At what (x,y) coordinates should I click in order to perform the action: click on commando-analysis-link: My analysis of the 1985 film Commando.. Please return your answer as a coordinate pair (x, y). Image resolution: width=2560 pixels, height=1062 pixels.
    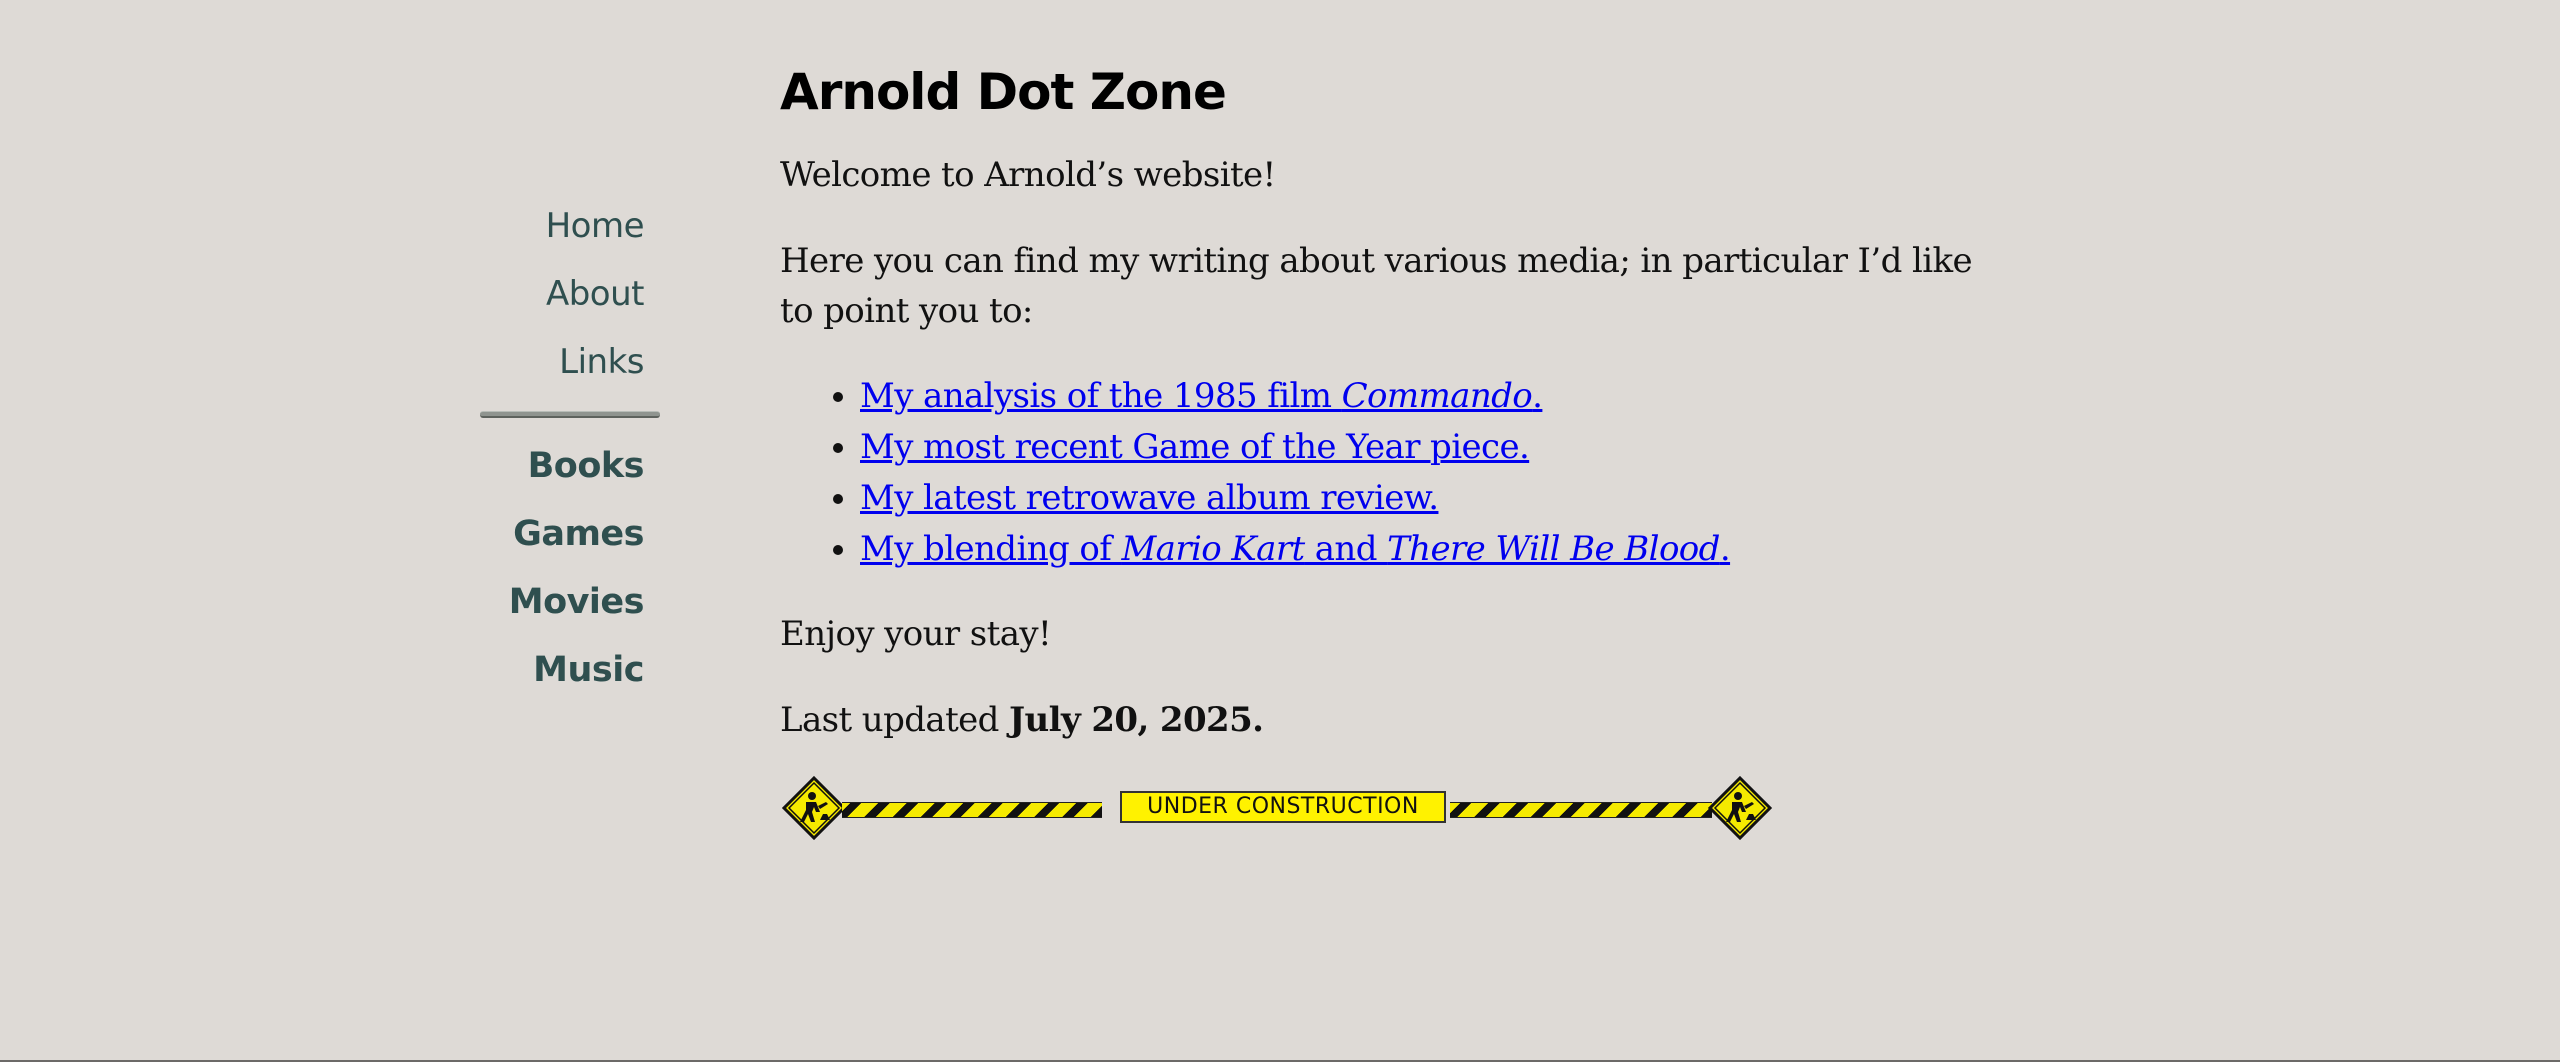
    Looking at the image, I should click on (1201, 396).